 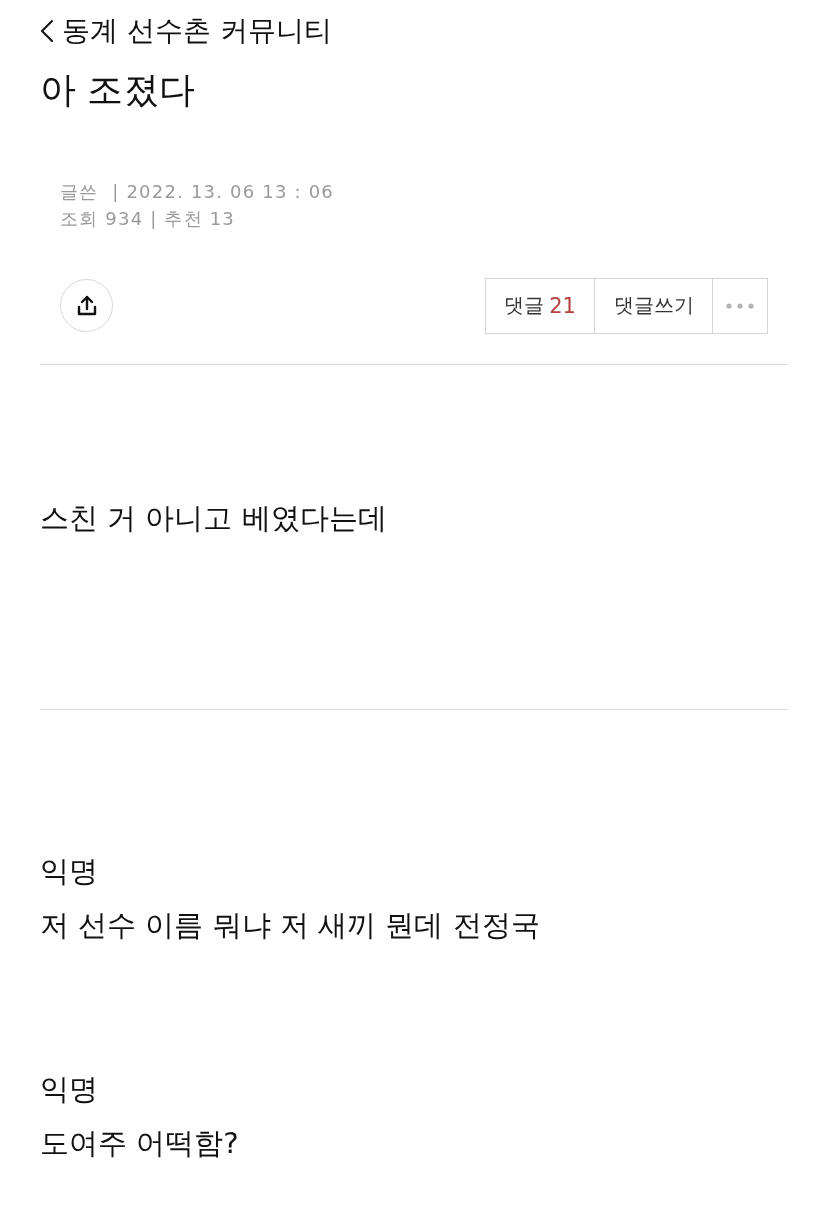 I want to click on upload-icon, so click(x=86, y=305).